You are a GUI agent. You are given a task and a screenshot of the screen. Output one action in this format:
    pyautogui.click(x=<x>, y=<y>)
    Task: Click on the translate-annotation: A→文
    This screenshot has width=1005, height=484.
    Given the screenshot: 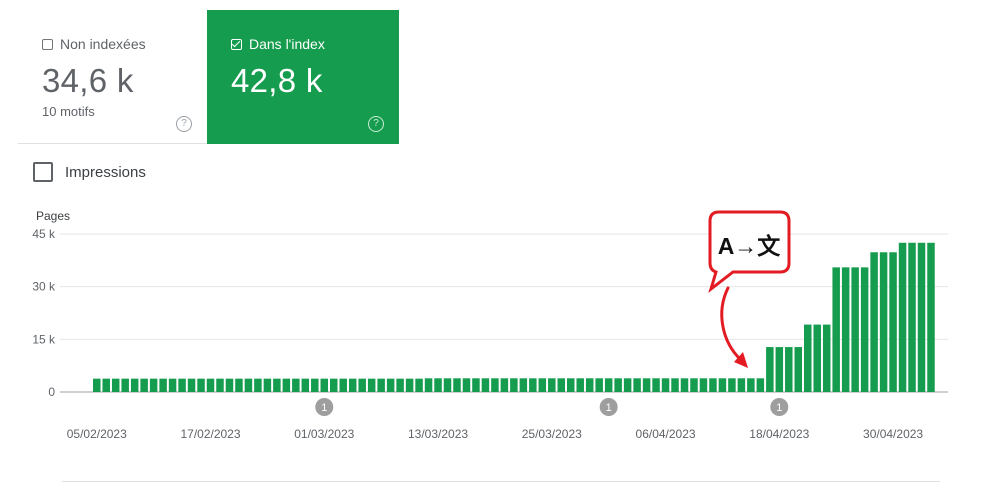 What is the action you would take?
    pyautogui.click(x=749, y=289)
    